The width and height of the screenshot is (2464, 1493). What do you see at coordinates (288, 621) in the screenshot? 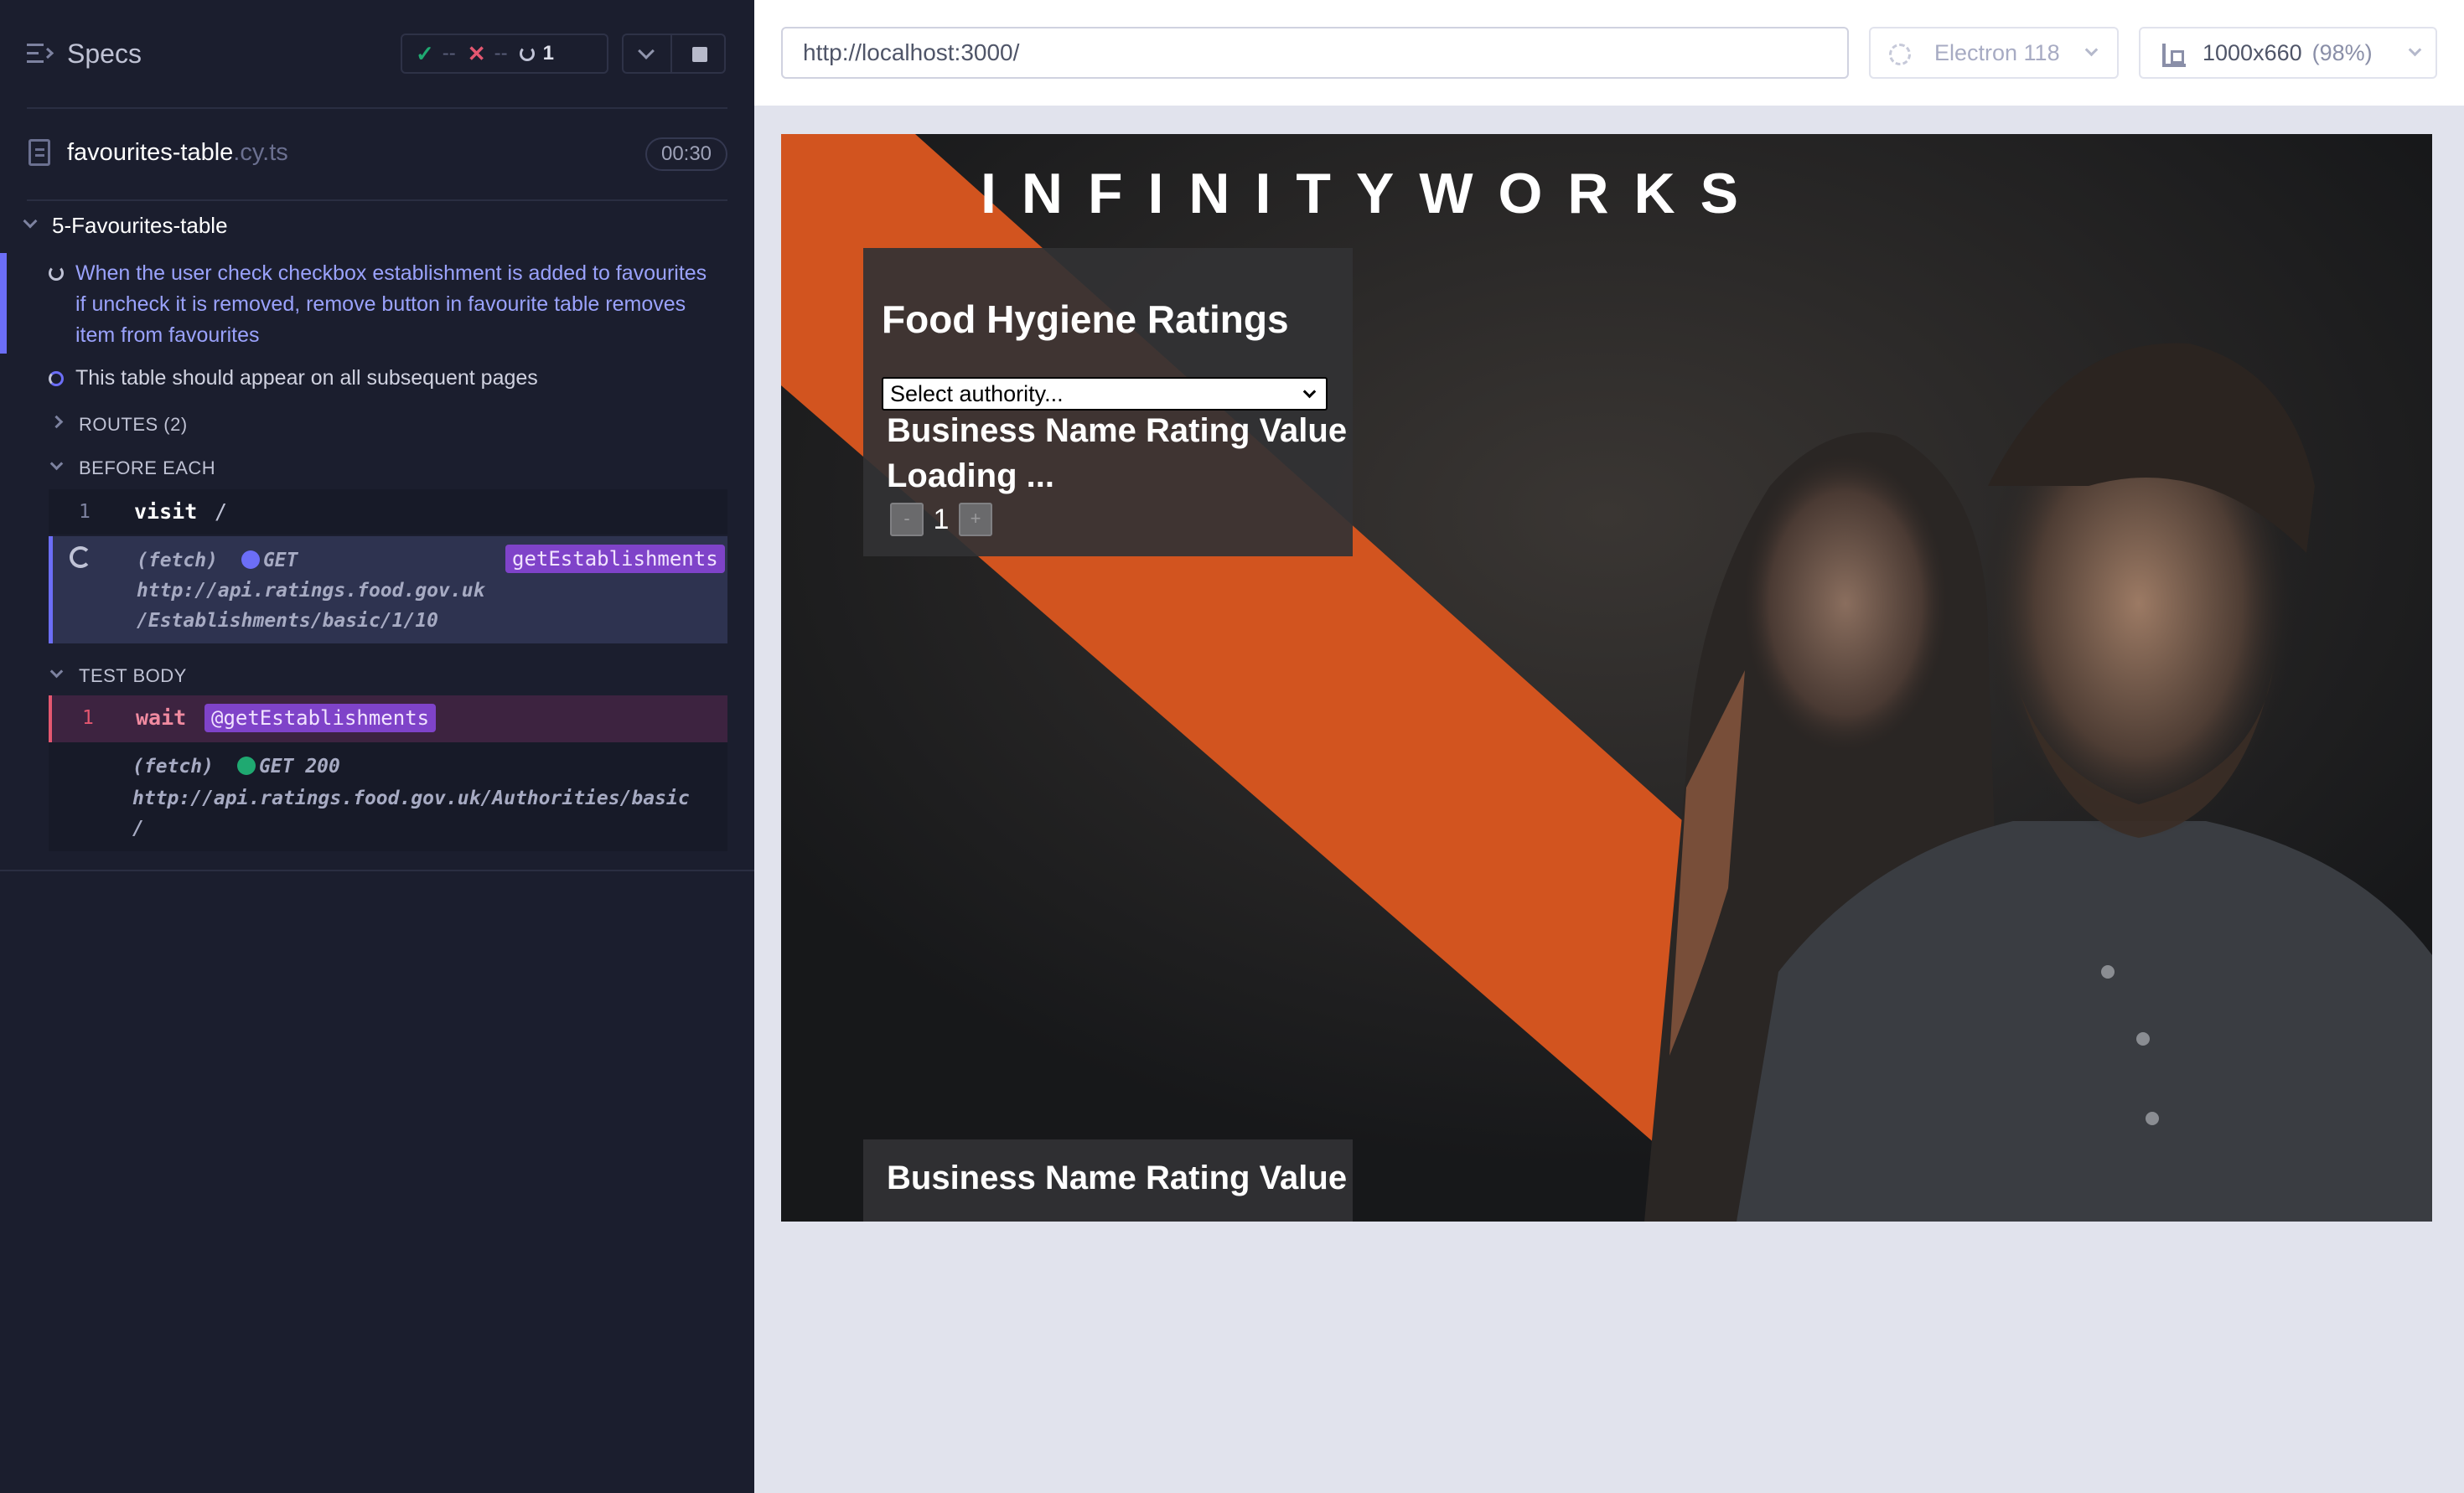
I see `fetch-url-line-2: /Establishments/basic/1/10` at bounding box center [288, 621].